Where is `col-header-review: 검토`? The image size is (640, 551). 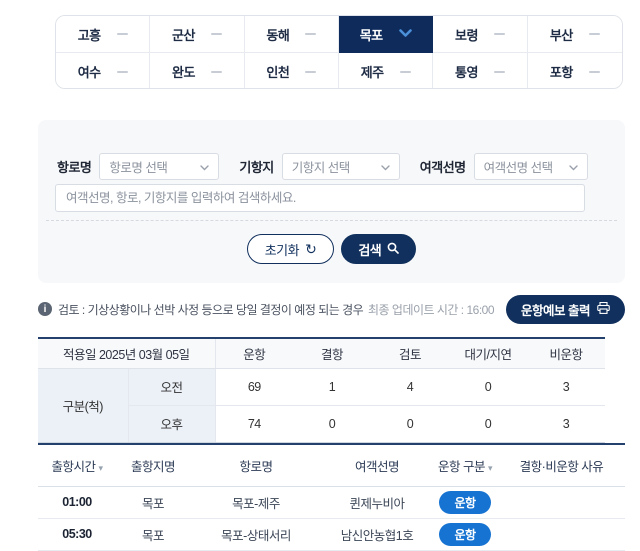 col-header-review: 검토 is located at coordinates (410, 353).